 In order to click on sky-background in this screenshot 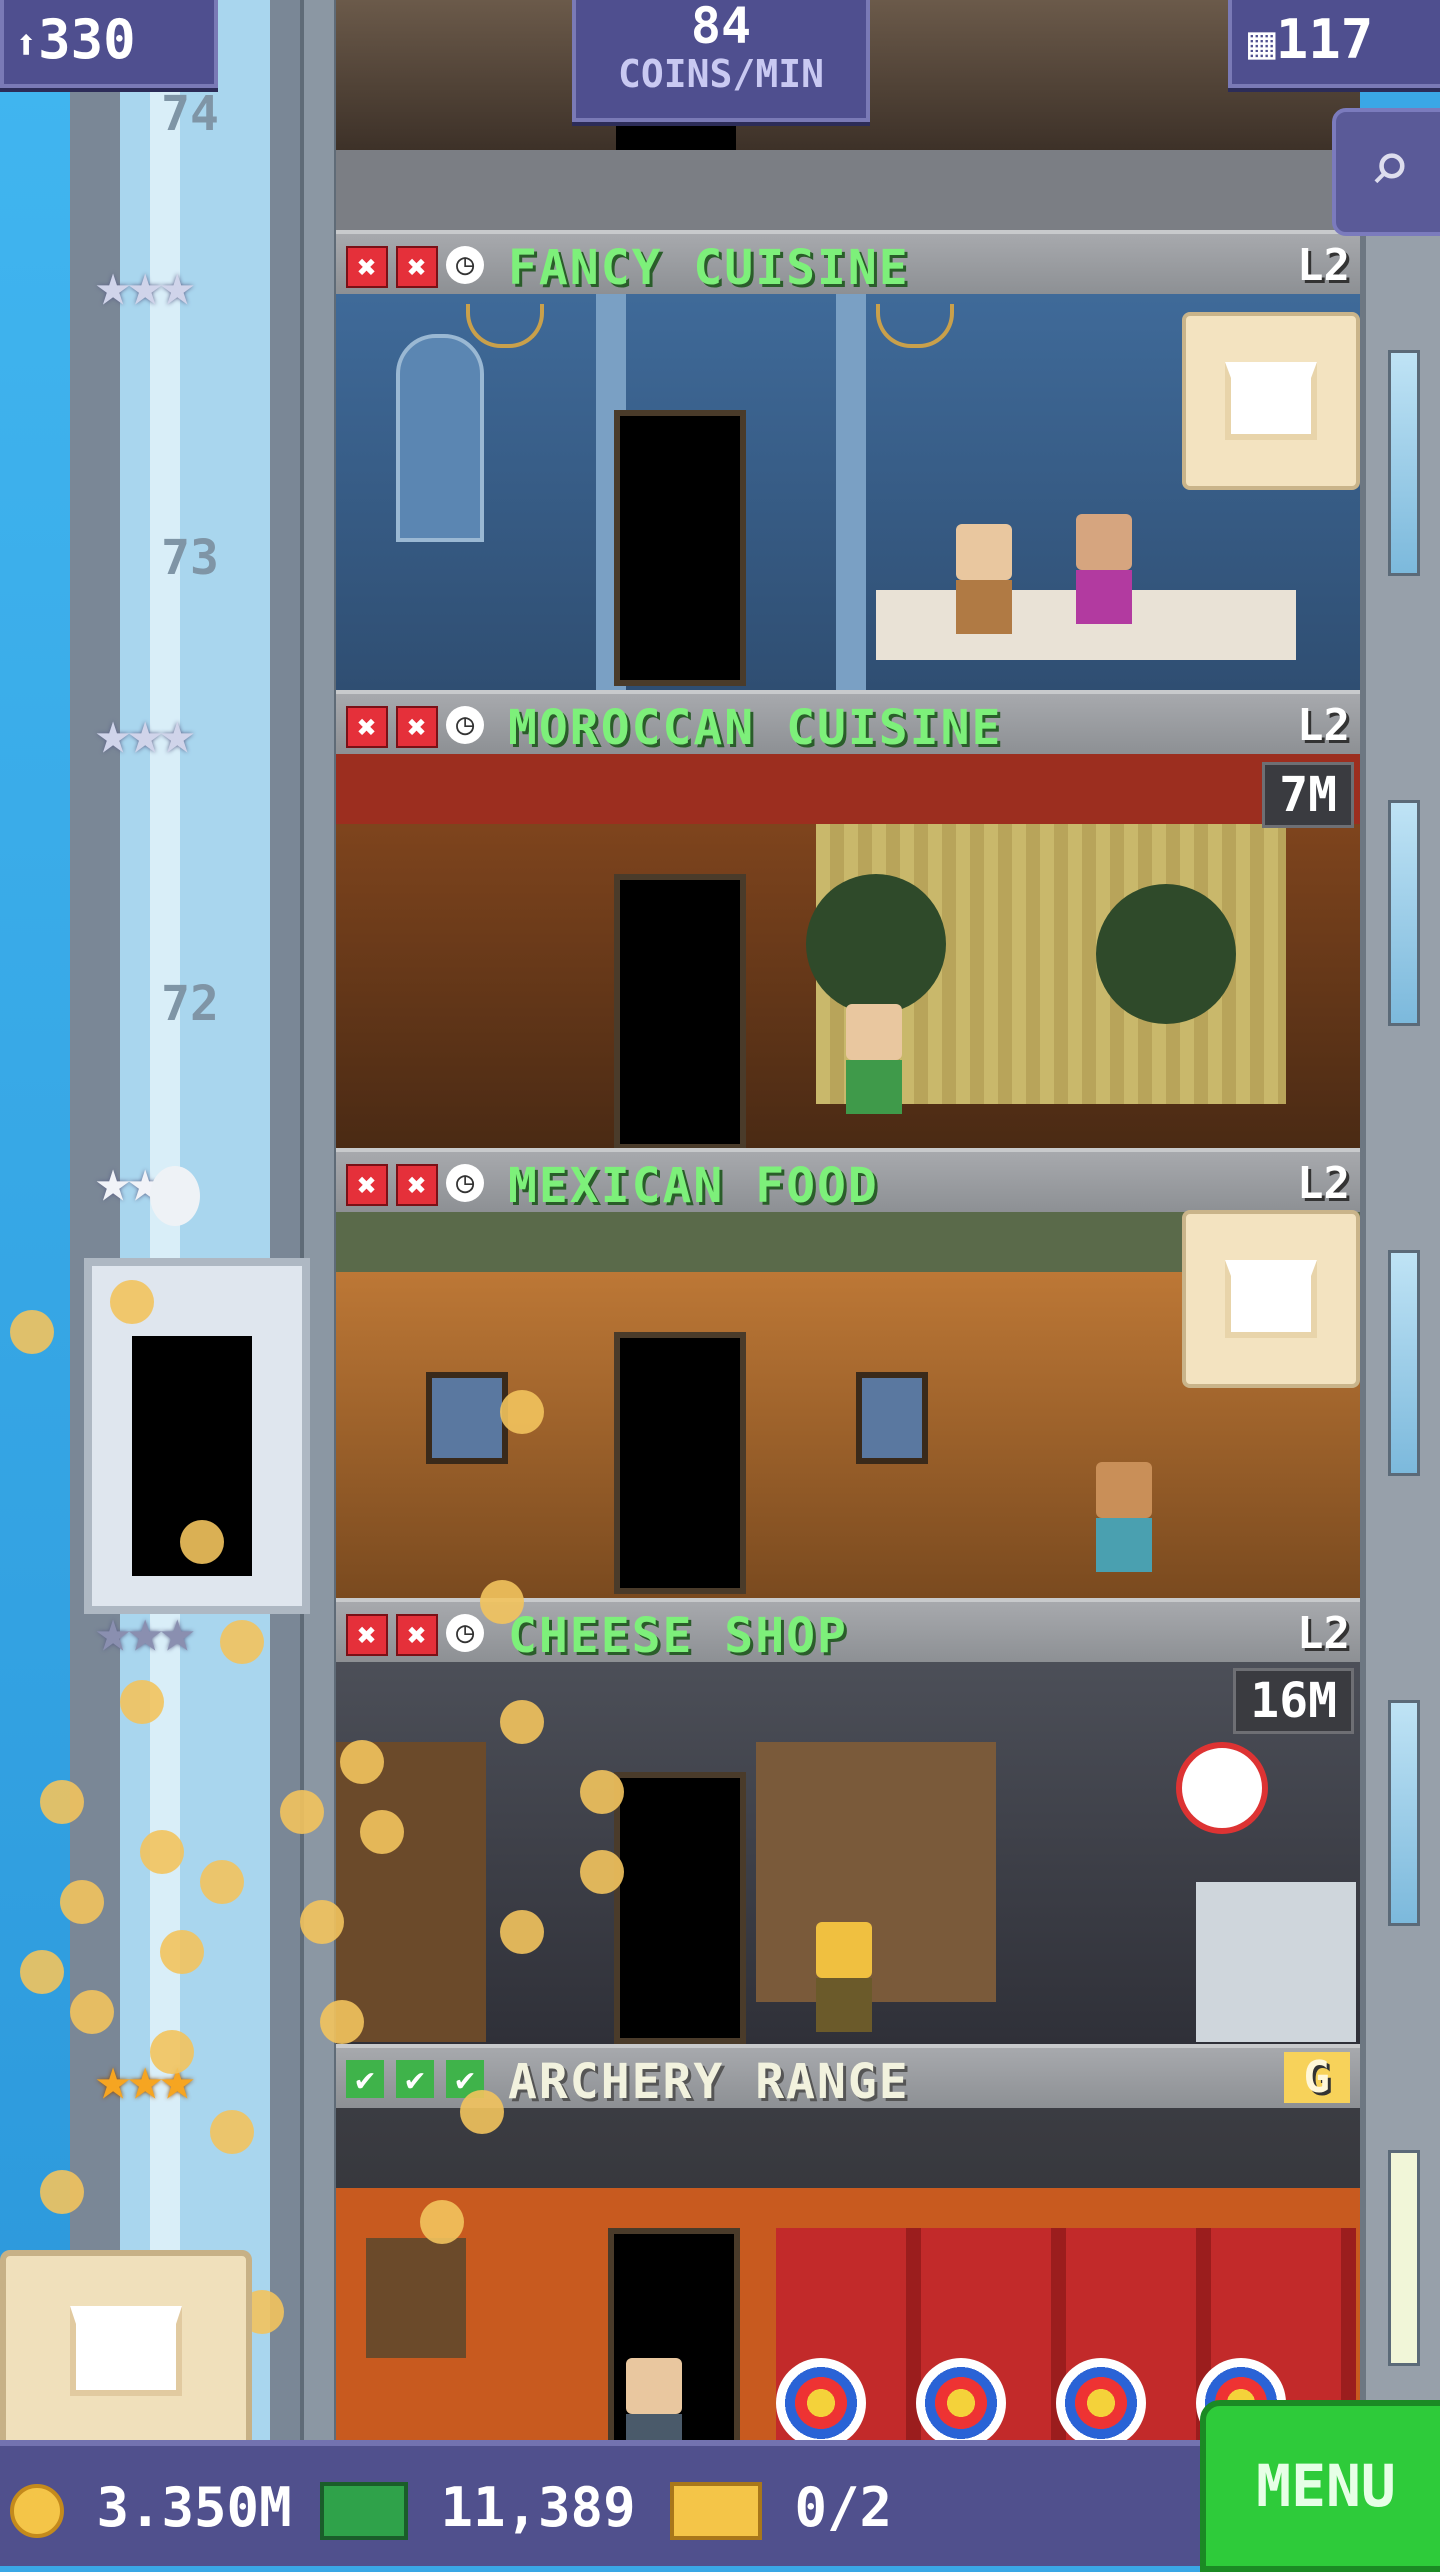, I will do `click(35, 1220)`.